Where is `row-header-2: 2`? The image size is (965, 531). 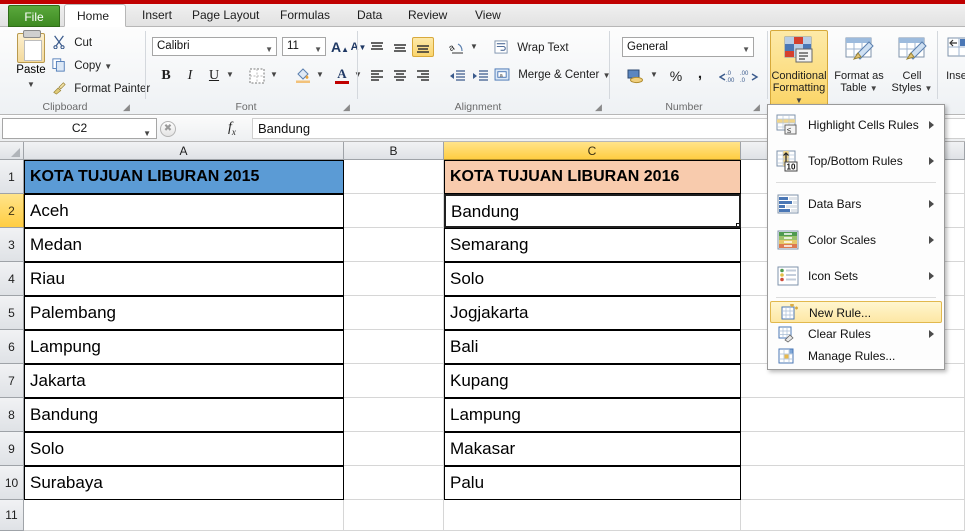 row-header-2: 2 is located at coordinates (12, 211).